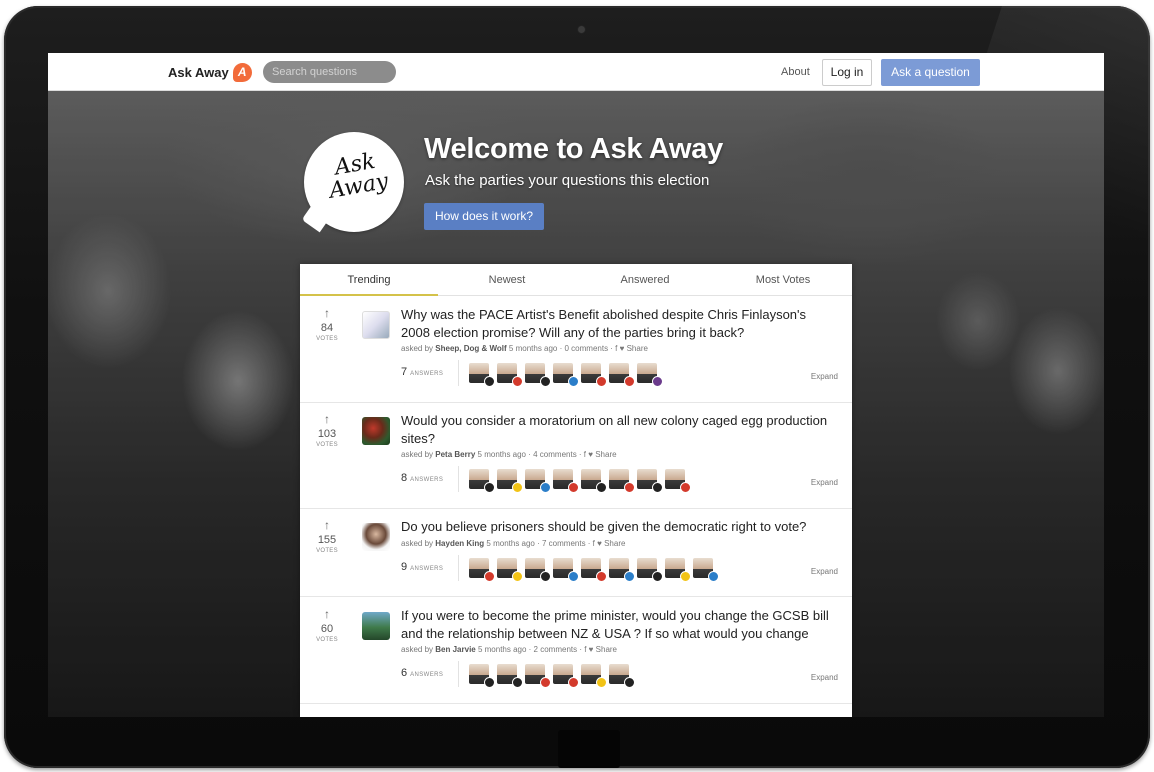  I want to click on tab-trending: Trending, so click(369, 280).